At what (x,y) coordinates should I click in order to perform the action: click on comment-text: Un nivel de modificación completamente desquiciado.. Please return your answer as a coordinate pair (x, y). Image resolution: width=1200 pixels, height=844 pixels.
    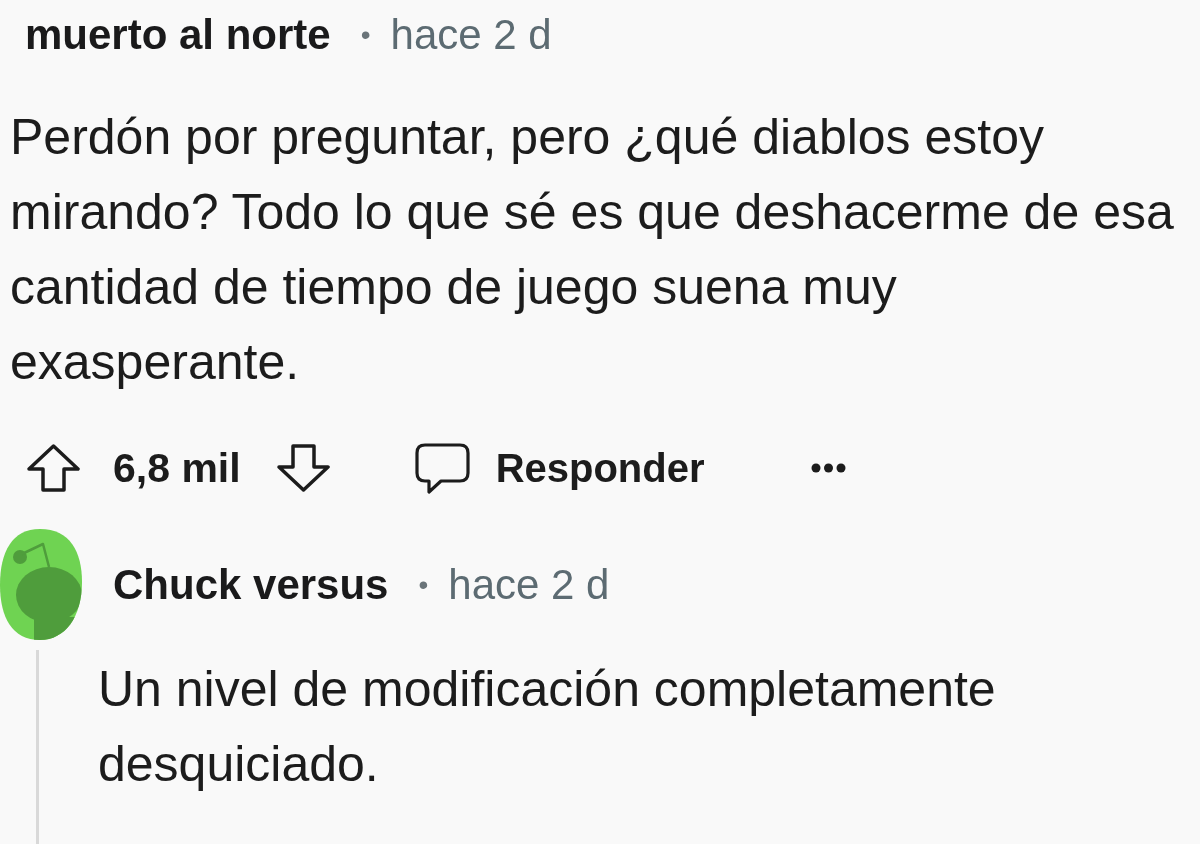
    Looking at the image, I should click on (547, 727).